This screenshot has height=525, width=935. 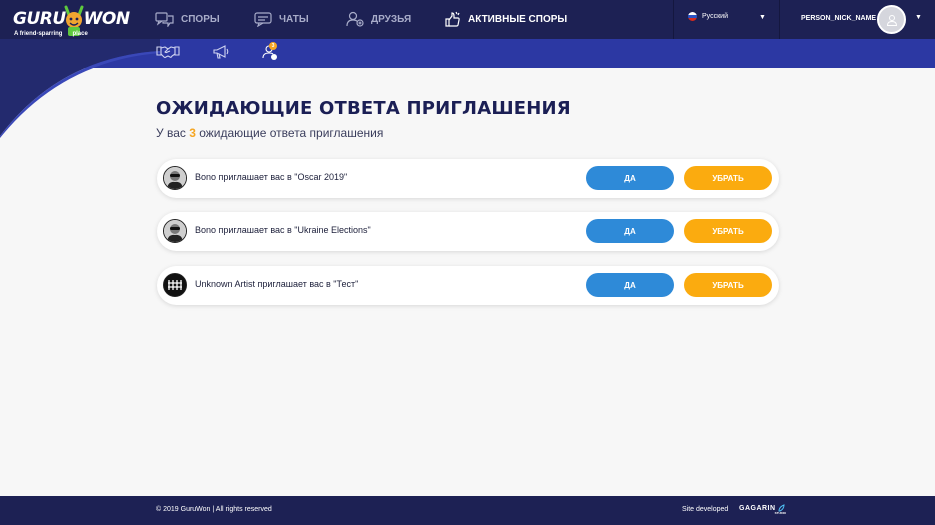 What do you see at coordinates (168, 51) in the screenshot?
I see `handshake-icon` at bounding box center [168, 51].